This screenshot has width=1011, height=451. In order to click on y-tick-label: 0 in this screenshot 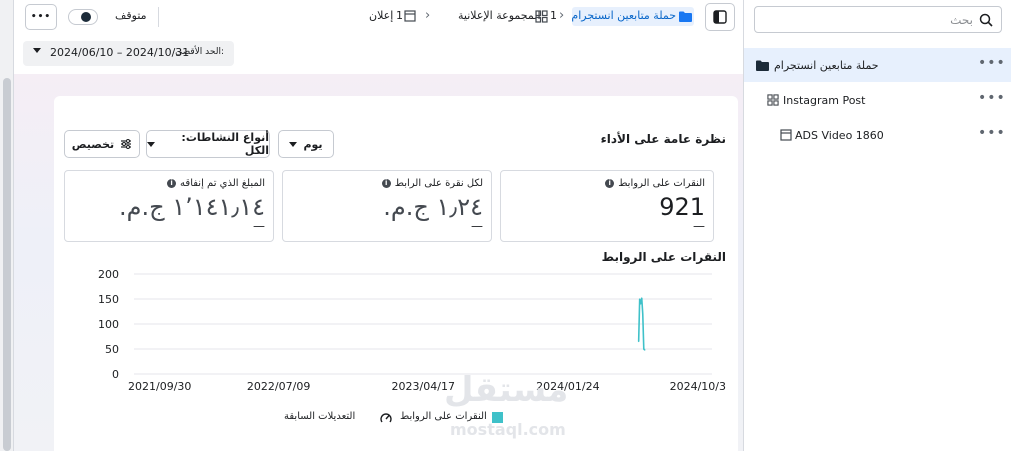, I will do `click(115, 374)`.